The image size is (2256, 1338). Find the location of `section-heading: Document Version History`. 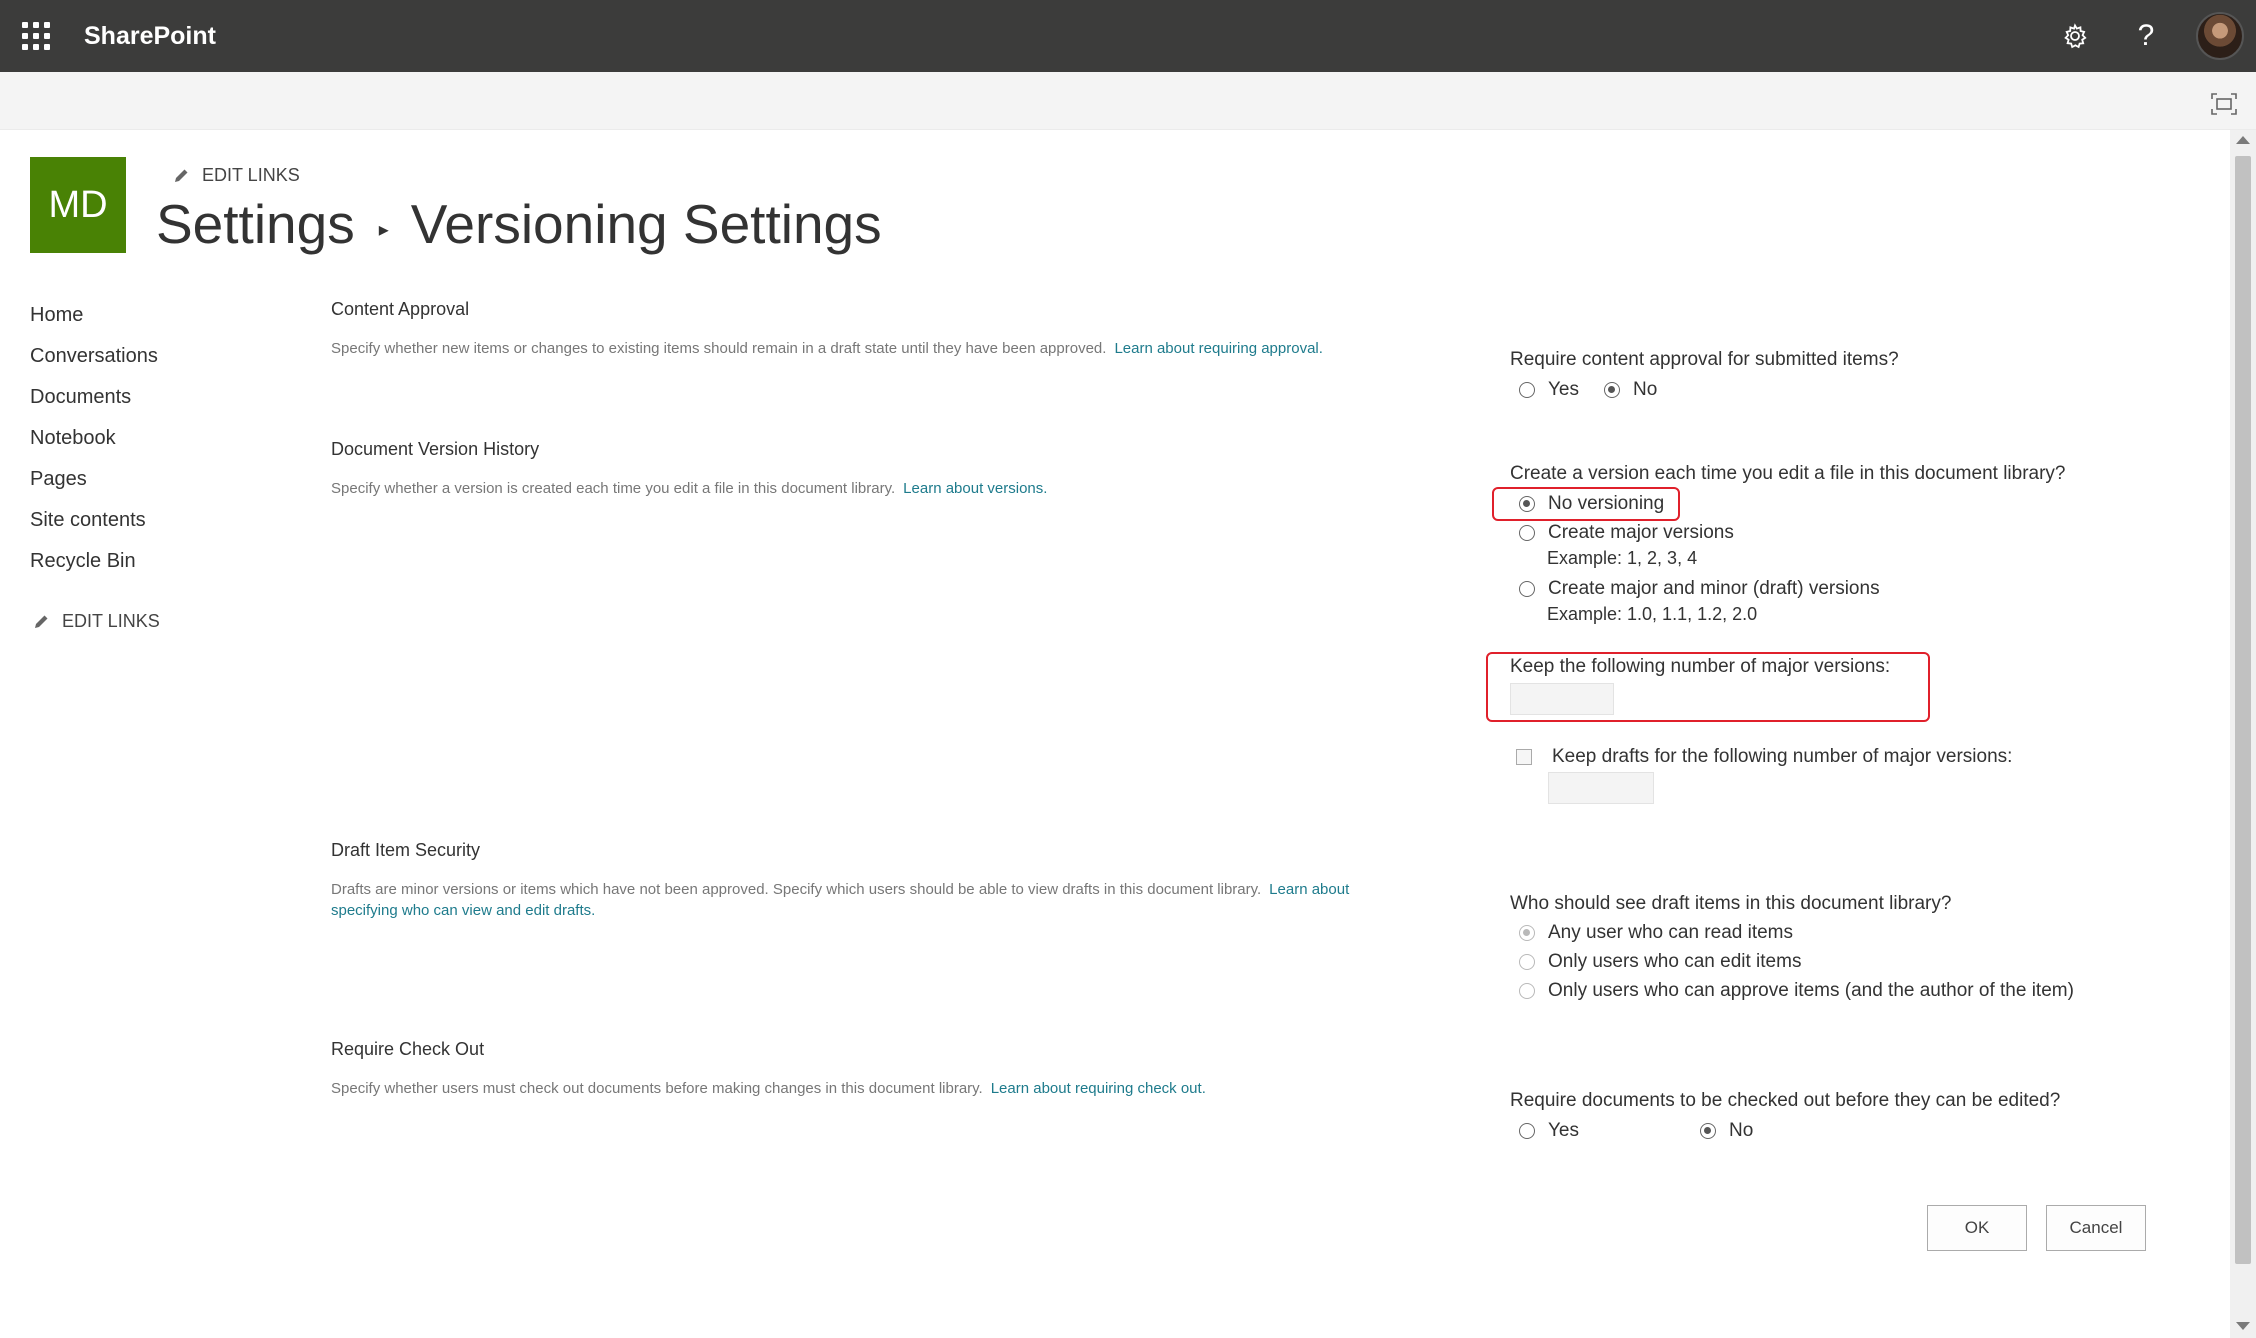

section-heading: Document Version History is located at coordinates (435, 449).